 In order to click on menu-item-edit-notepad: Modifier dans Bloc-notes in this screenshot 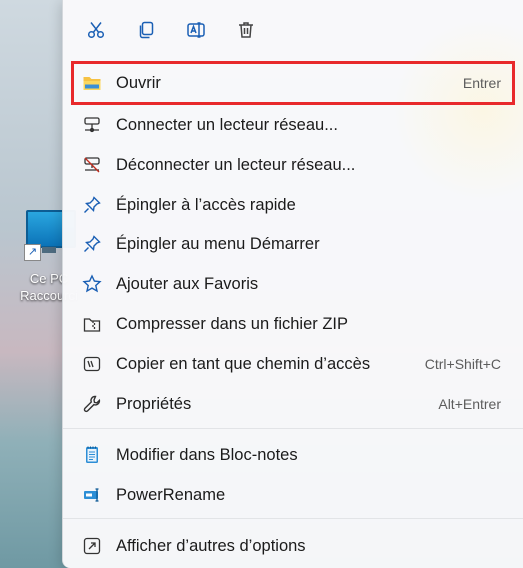, I will do `click(293, 455)`.